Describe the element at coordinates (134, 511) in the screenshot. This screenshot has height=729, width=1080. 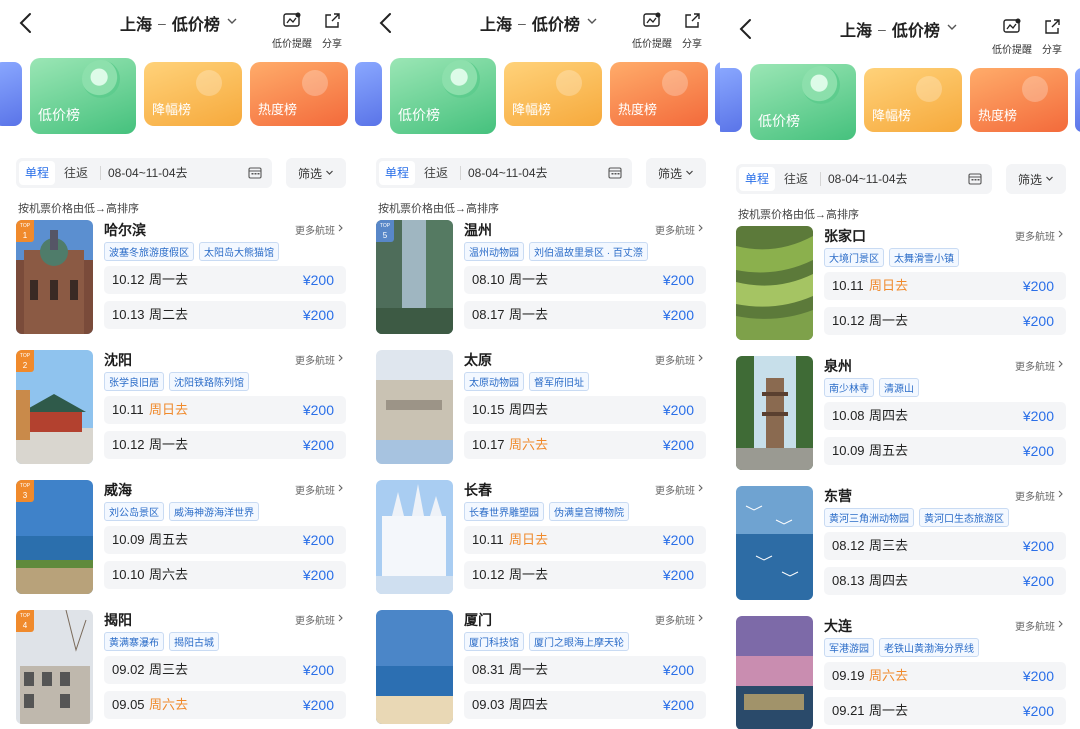
I see `attraction-tag: 刘公岛景区` at that location.